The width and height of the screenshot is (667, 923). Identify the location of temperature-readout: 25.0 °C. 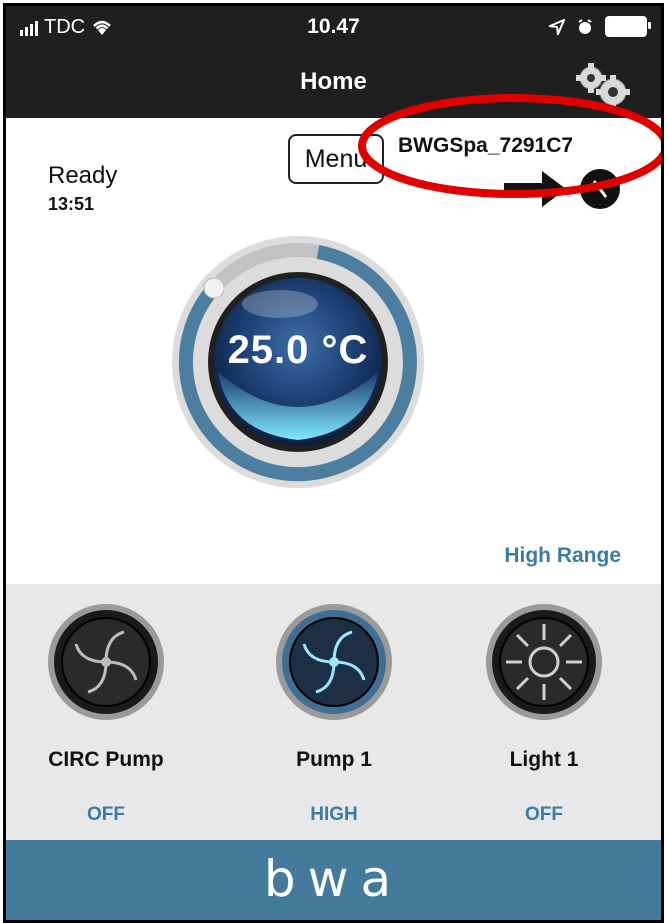
(298, 350).